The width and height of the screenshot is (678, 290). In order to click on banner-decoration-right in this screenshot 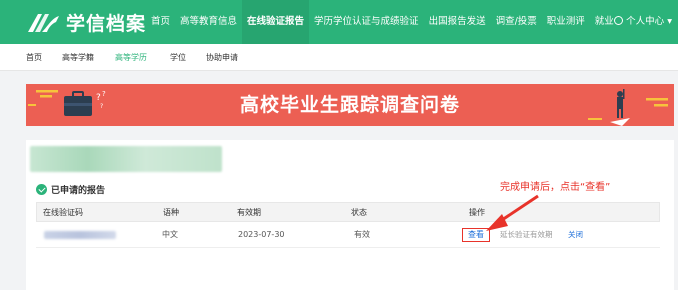, I will do `click(628, 107)`.